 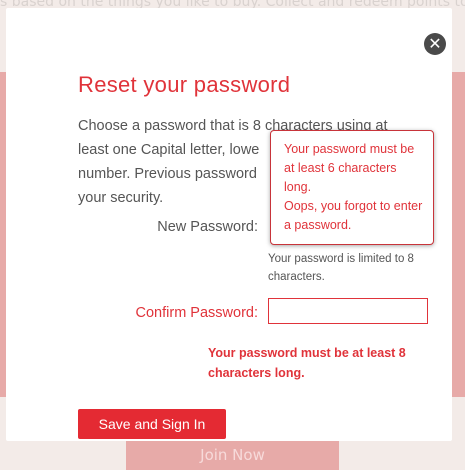 I want to click on close-icon: ✕, so click(x=435, y=44).